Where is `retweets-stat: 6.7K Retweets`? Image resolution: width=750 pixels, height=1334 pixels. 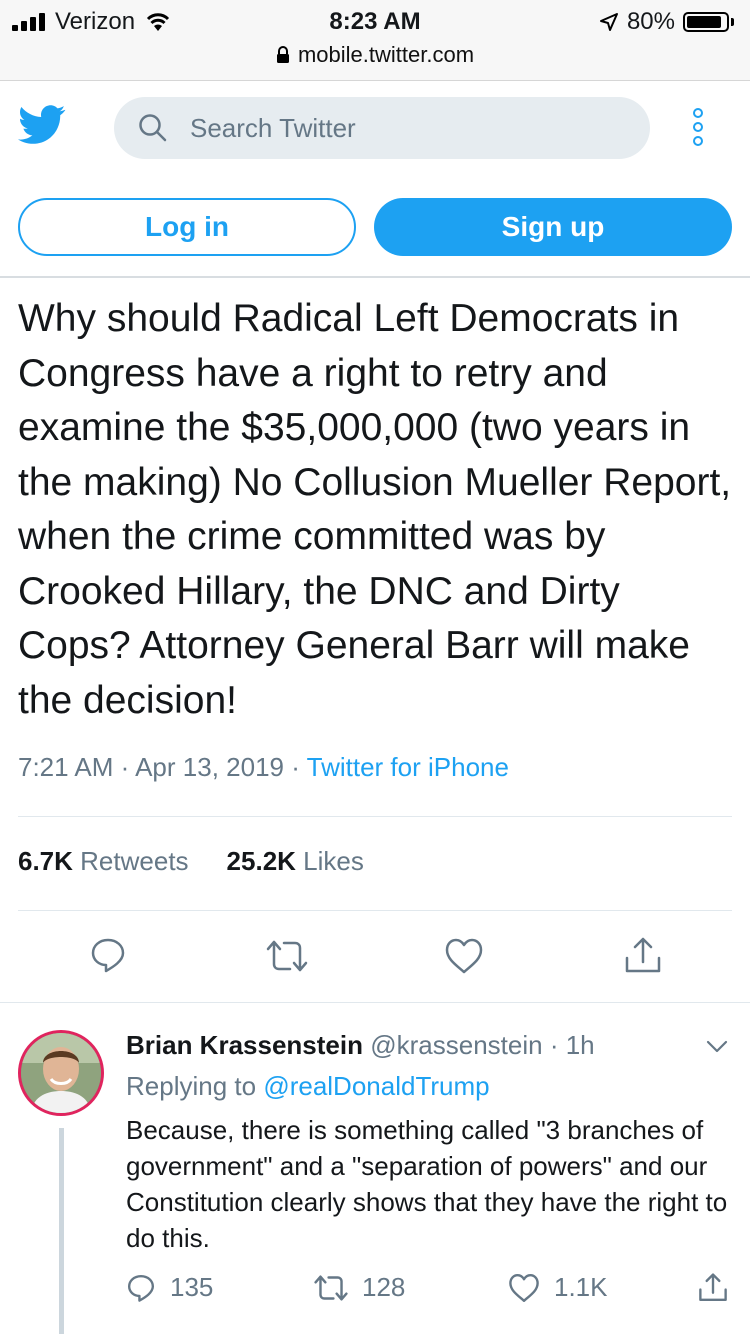 retweets-stat: 6.7K Retweets is located at coordinates (103, 861).